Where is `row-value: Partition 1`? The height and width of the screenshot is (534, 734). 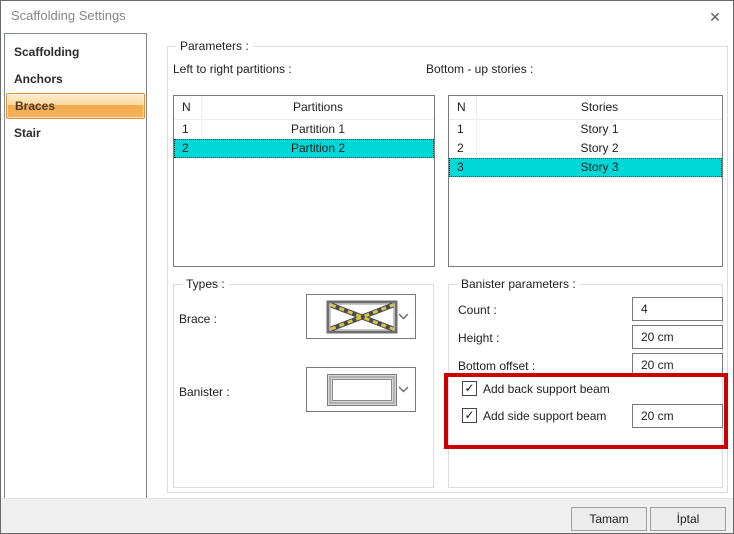
row-value: Partition 1 is located at coordinates (318, 129).